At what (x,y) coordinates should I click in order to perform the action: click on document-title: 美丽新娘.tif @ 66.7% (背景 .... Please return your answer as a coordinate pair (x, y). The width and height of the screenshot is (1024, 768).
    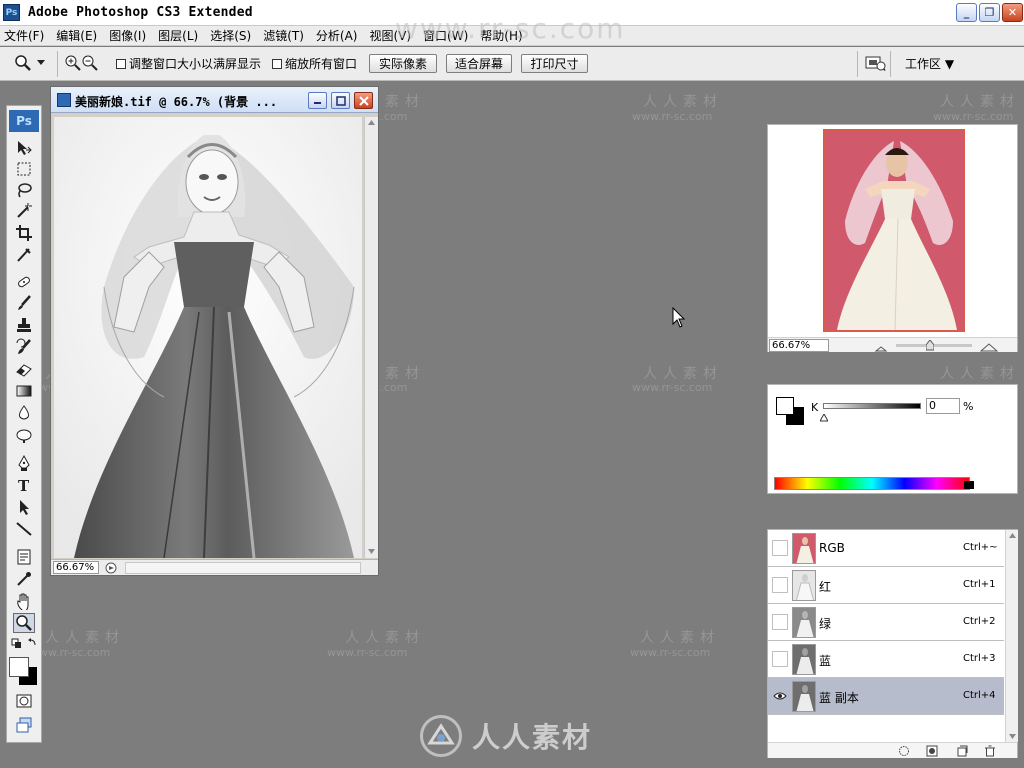
    Looking at the image, I should click on (176, 102).